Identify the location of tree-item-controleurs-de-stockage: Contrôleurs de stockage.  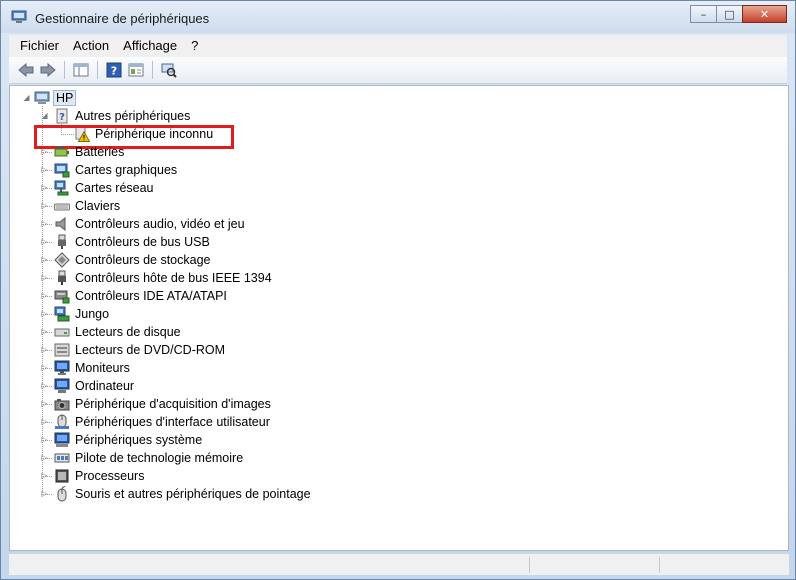
(133, 260).